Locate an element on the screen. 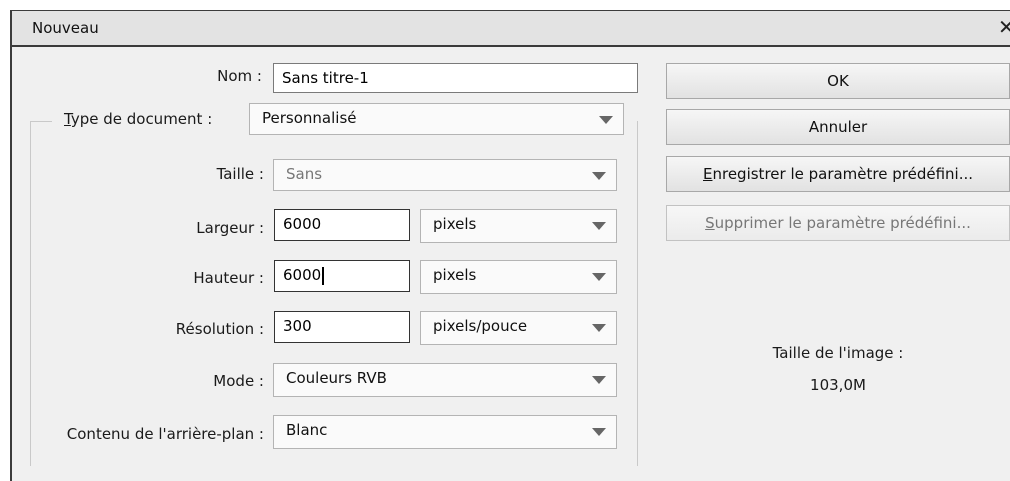  resolution-unit-value: pixels/pouce is located at coordinates (480, 326).